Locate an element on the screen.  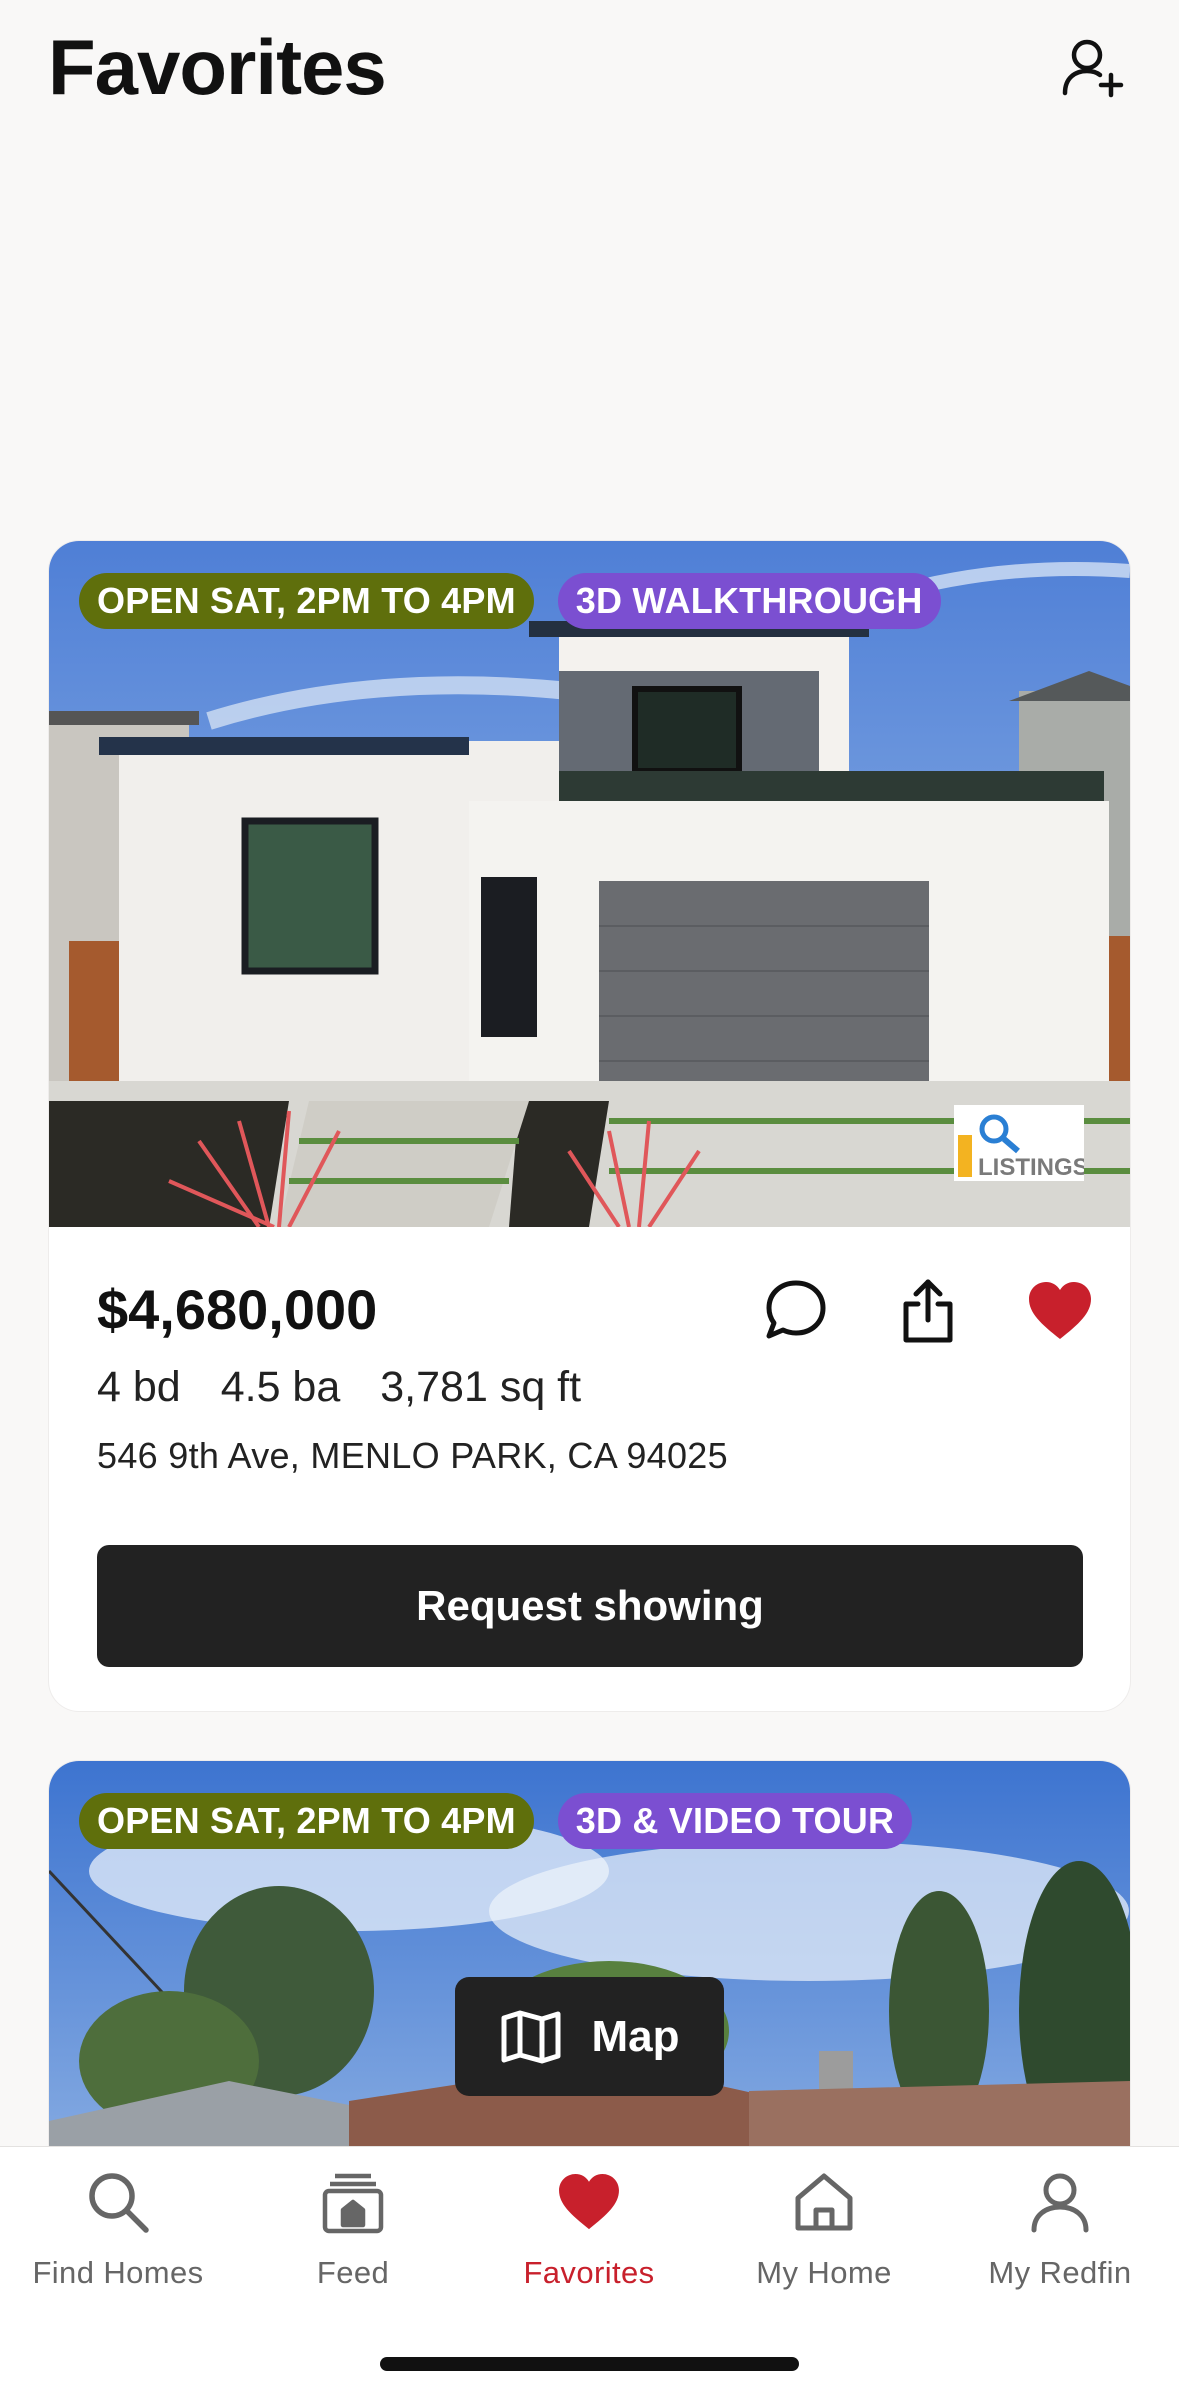
user-icon is located at coordinates (1060, 2203).